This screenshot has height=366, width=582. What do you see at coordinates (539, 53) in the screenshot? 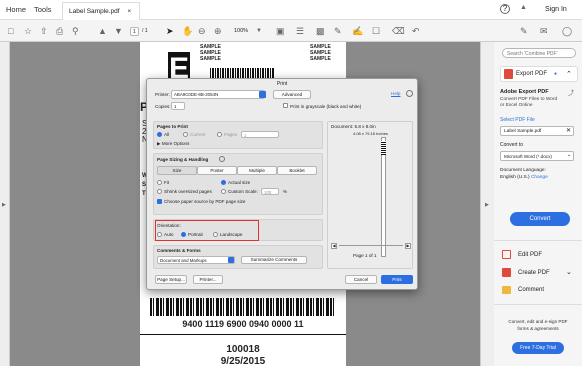
I see `tools-search-input: Search 'Combine PDF'` at bounding box center [539, 53].